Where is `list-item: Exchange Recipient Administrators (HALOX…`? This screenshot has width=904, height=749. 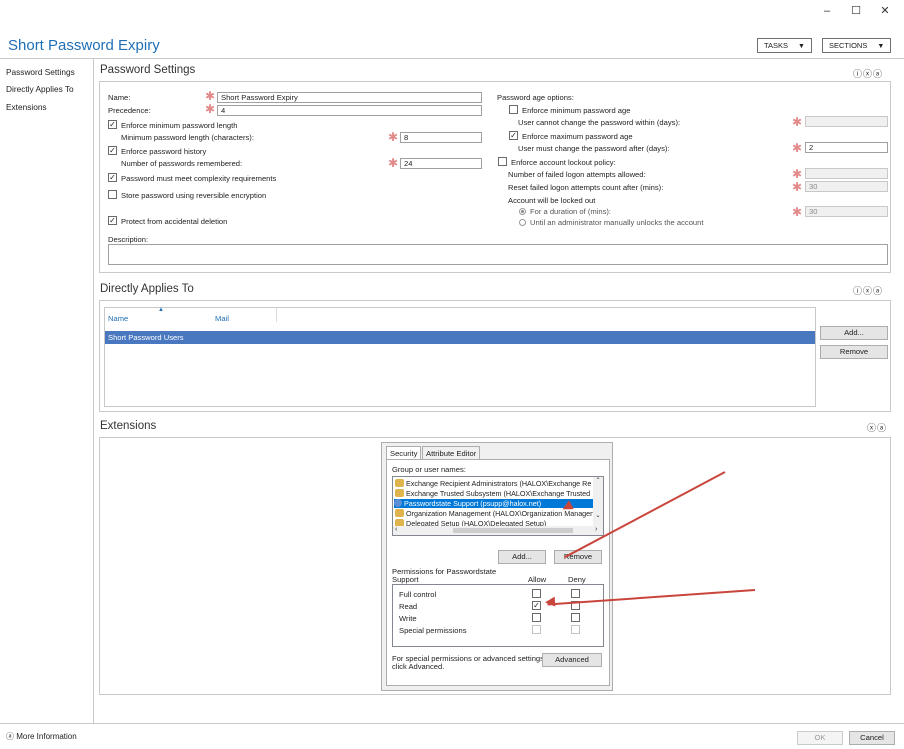
list-item: Exchange Recipient Administrators (HALOX… is located at coordinates (493, 483).